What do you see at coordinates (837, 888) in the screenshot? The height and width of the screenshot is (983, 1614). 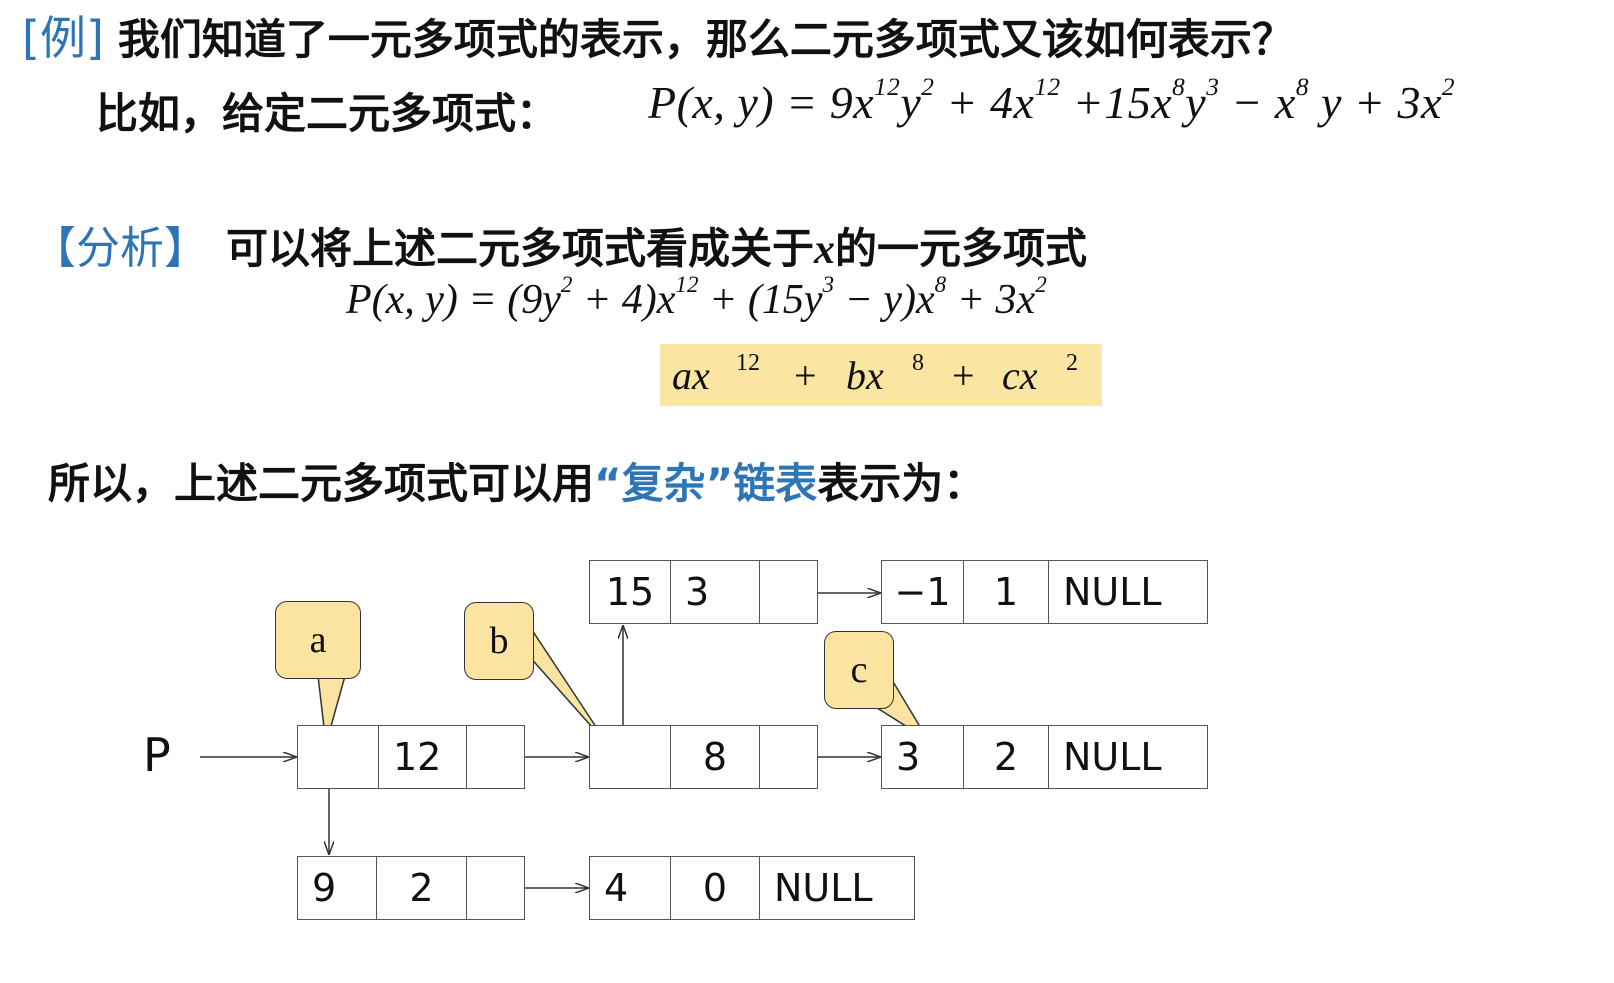 I see `node-4-null: NULL` at bounding box center [837, 888].